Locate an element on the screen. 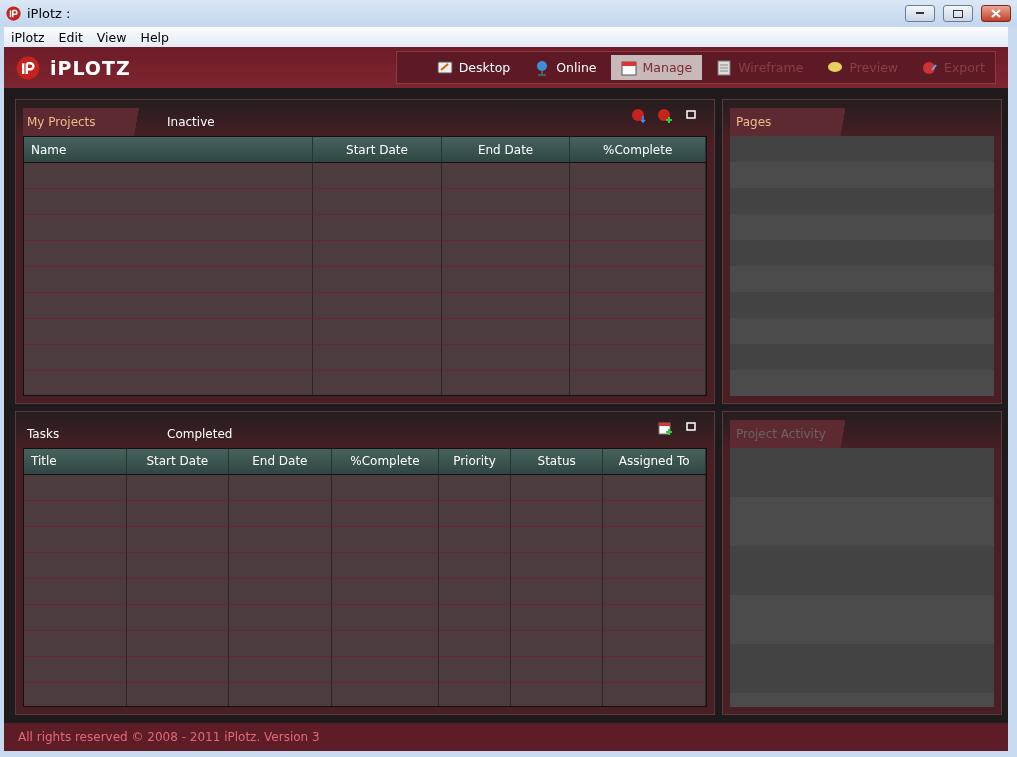 Image resolution: width=1017 pixels, height=757 pixels. close-button is located at coordinates (996, 13).